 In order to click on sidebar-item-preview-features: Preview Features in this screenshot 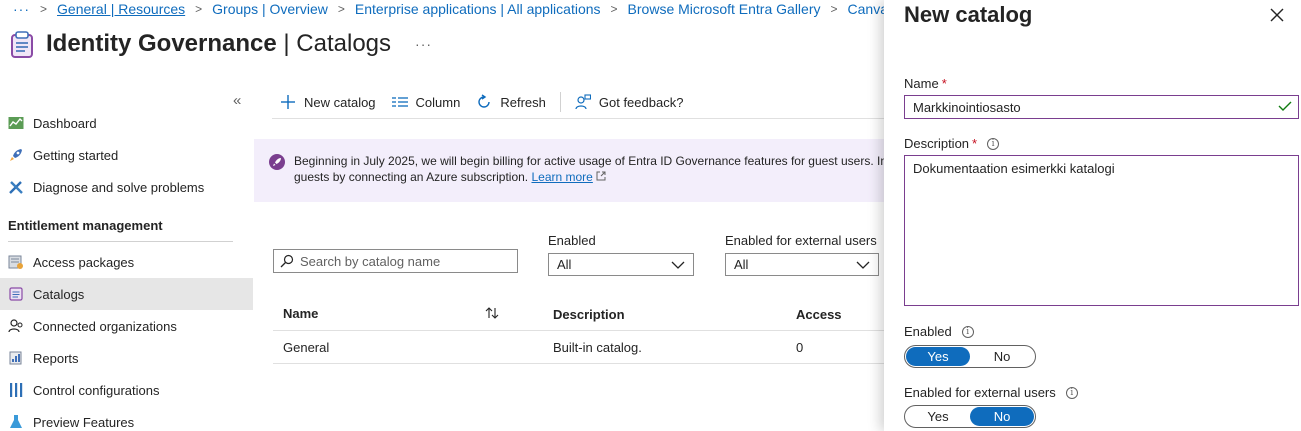, I will do `click(126, 418)`.